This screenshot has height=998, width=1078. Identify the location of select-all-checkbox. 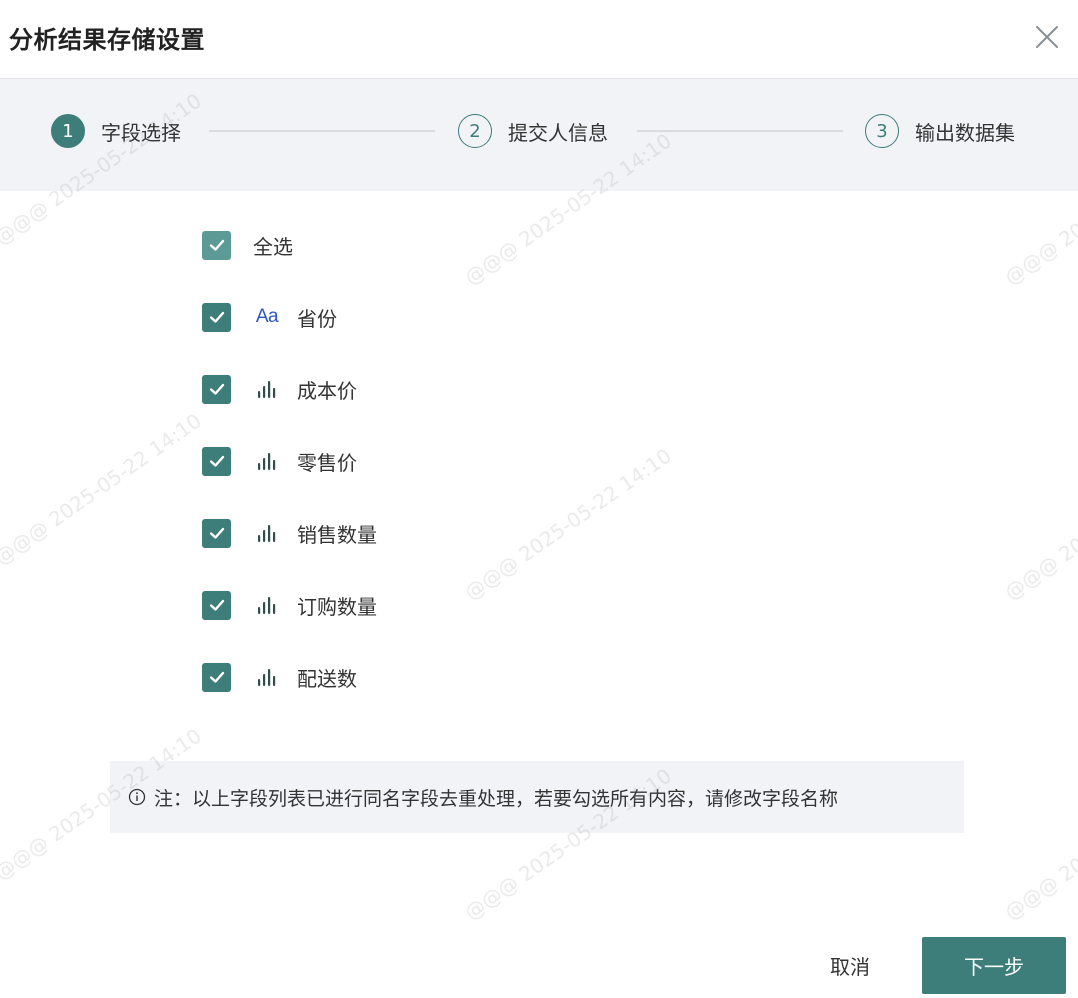
(216, 245).